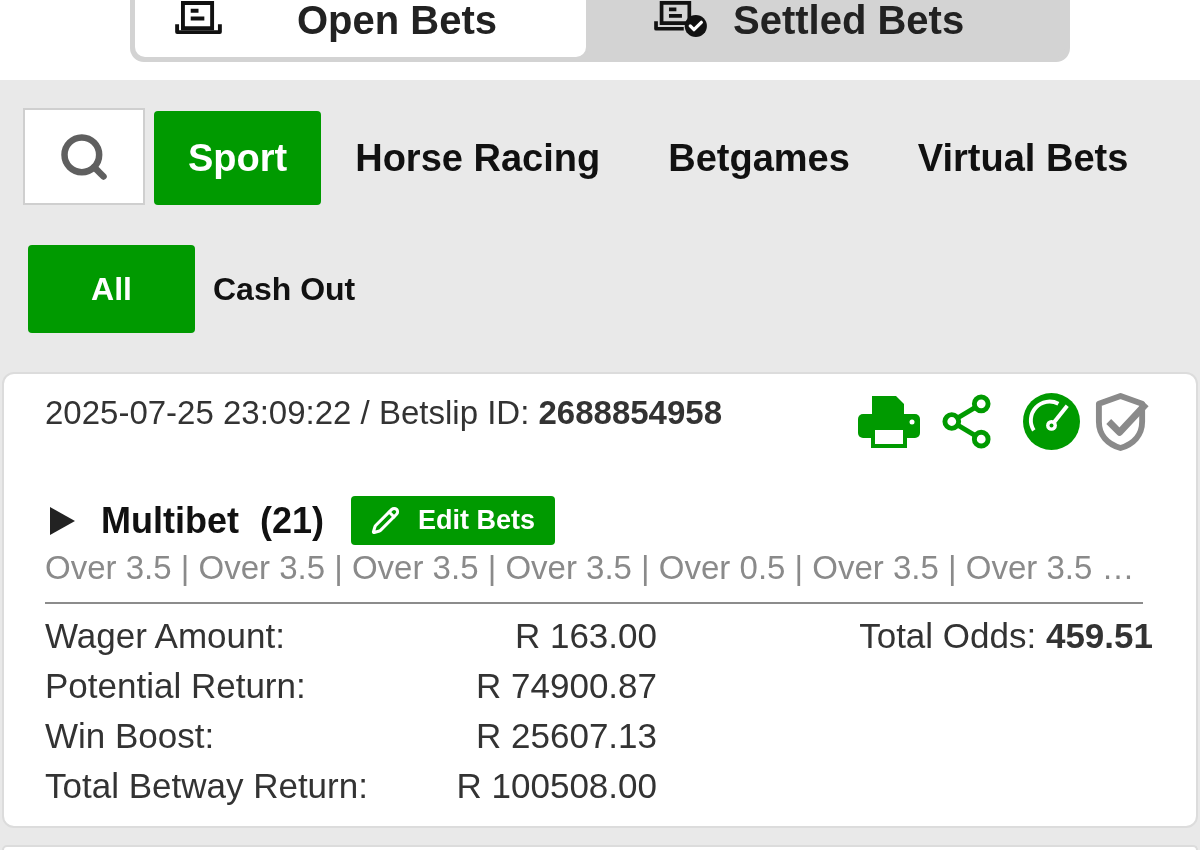 This screenshot has height=850, width=1200. Describe the element at coordinates (1006, 636) in the screenshot. I see `total-odds: Total Odds: 459.51` at that location.